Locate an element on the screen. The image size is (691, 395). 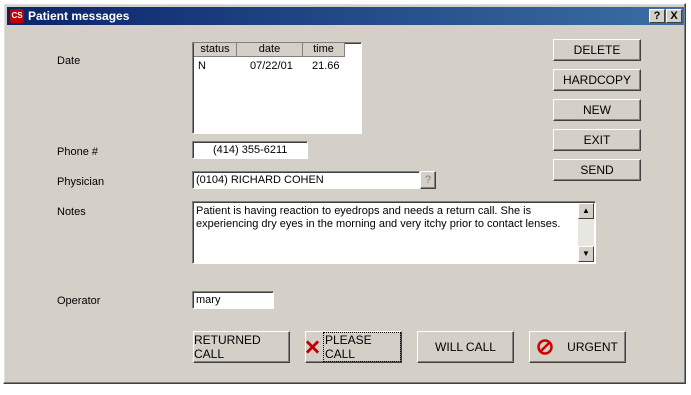
window-title: Patient messages is located at coordinates (79, 16).